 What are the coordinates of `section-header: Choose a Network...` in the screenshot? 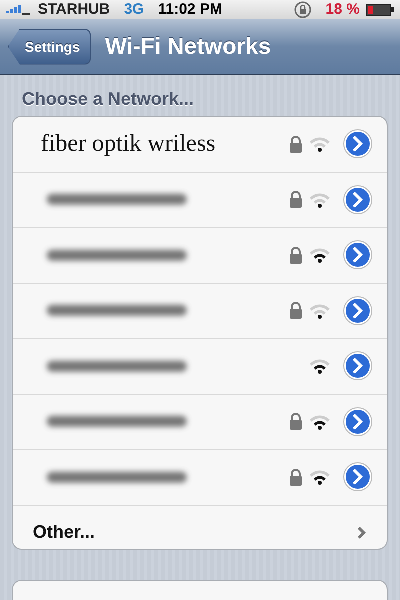 It's located at (109, 99).